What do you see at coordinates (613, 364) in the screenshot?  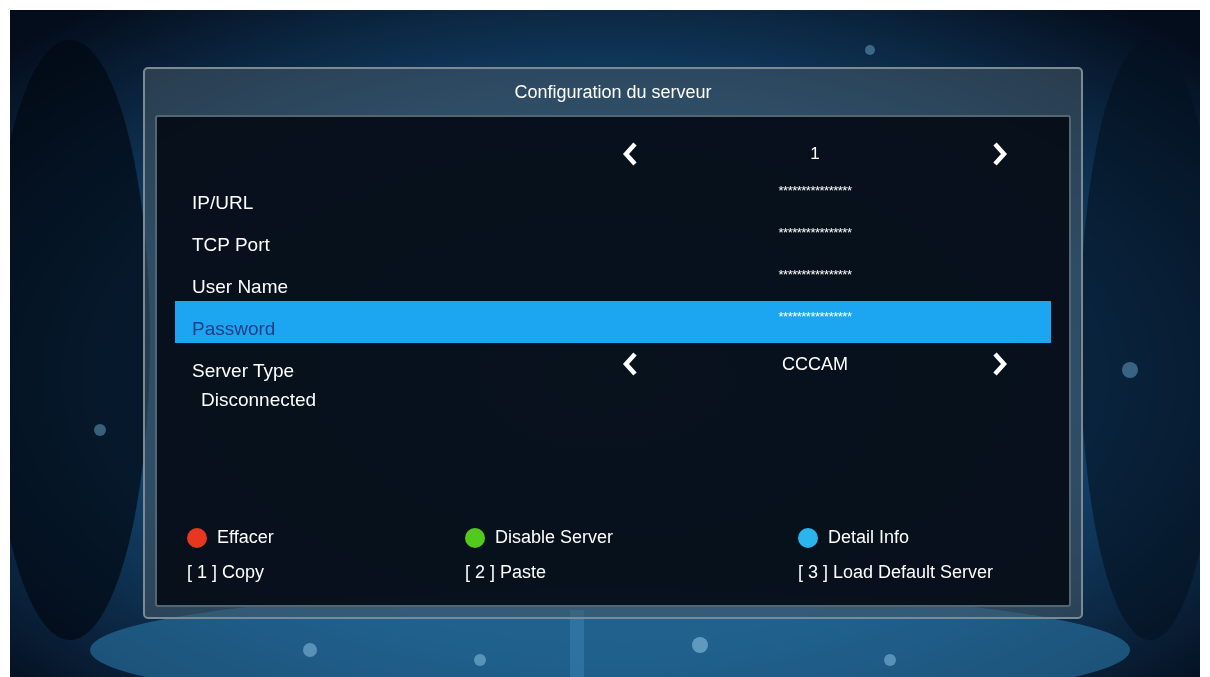 I see `setting-row: Server Type CCCAM` at bounding box center [613, 364].